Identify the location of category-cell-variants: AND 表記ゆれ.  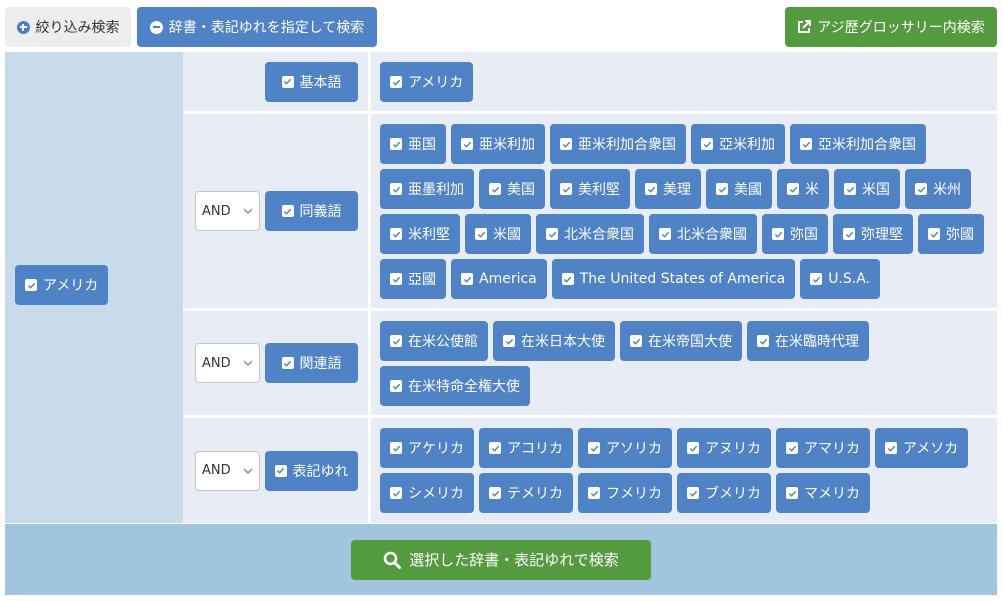
(275, 470).